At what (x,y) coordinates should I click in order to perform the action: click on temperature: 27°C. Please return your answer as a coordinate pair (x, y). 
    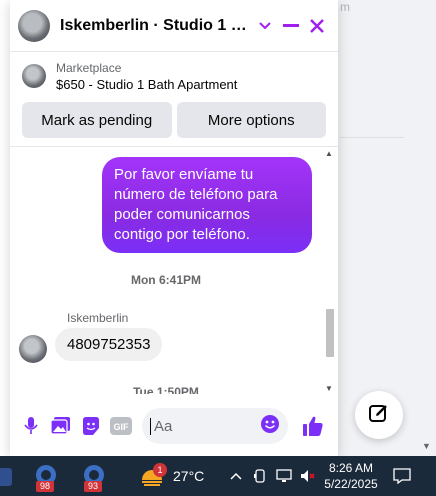
    Looking at the image, I should click on (189, 476).